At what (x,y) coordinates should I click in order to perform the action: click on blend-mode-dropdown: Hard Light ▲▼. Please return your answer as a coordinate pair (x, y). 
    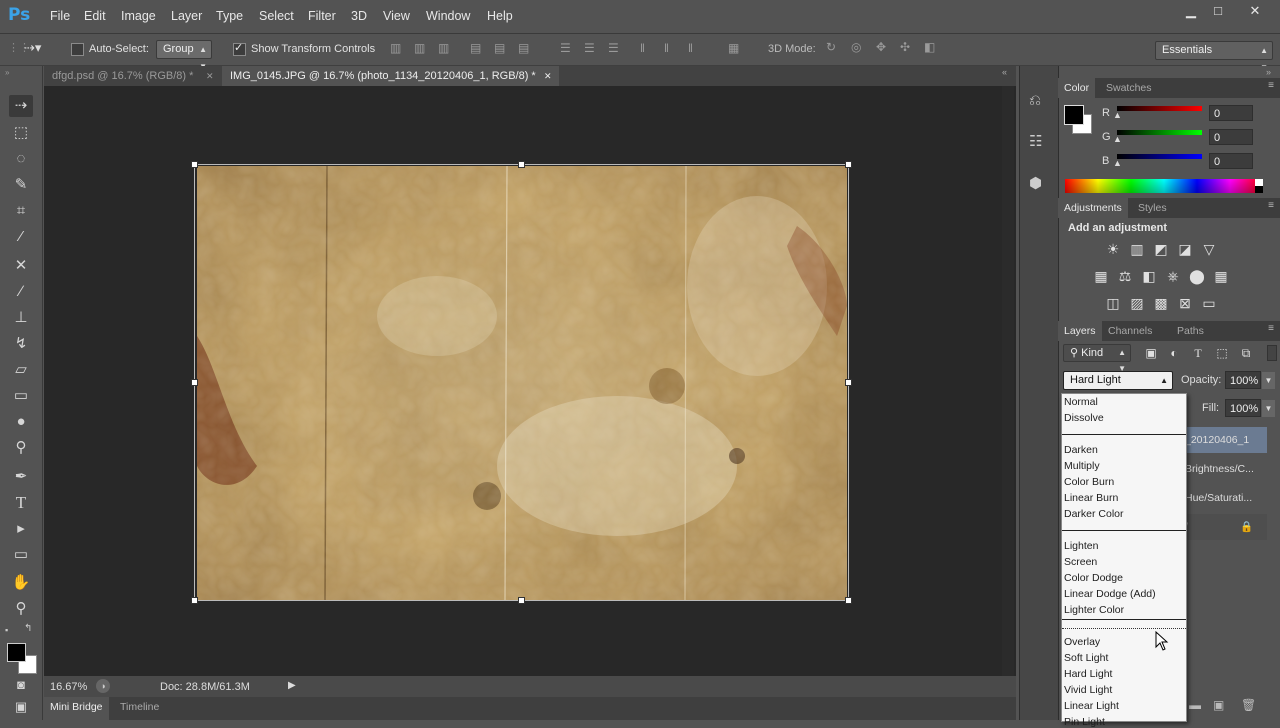
    Looking at the image, I should click on (1118, 386).